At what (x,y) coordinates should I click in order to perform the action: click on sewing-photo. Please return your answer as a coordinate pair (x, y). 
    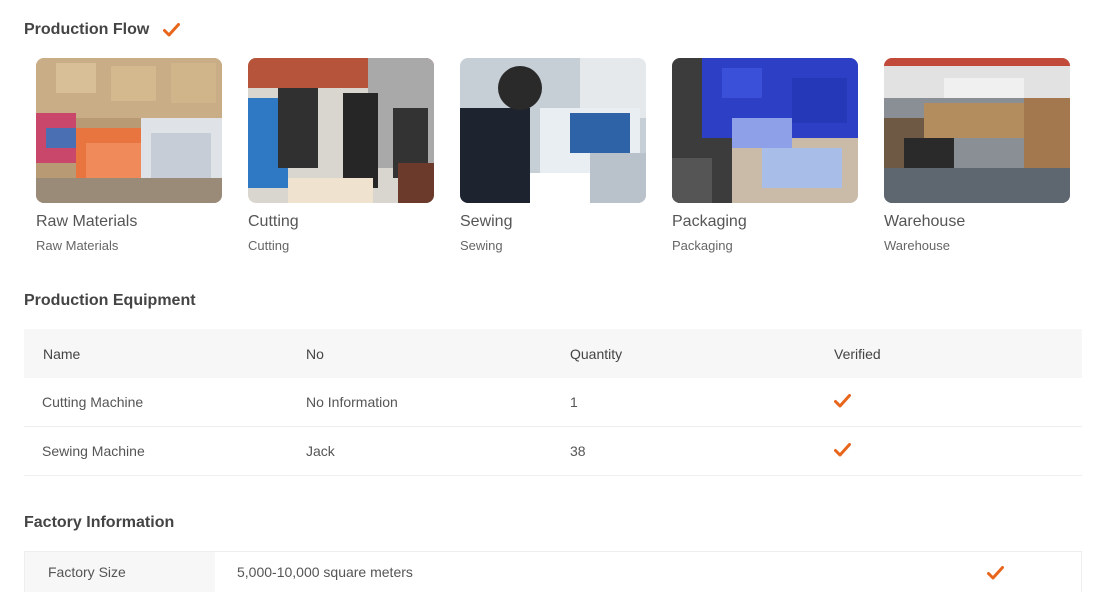
    Looking at the image, I should click on (553, 130).